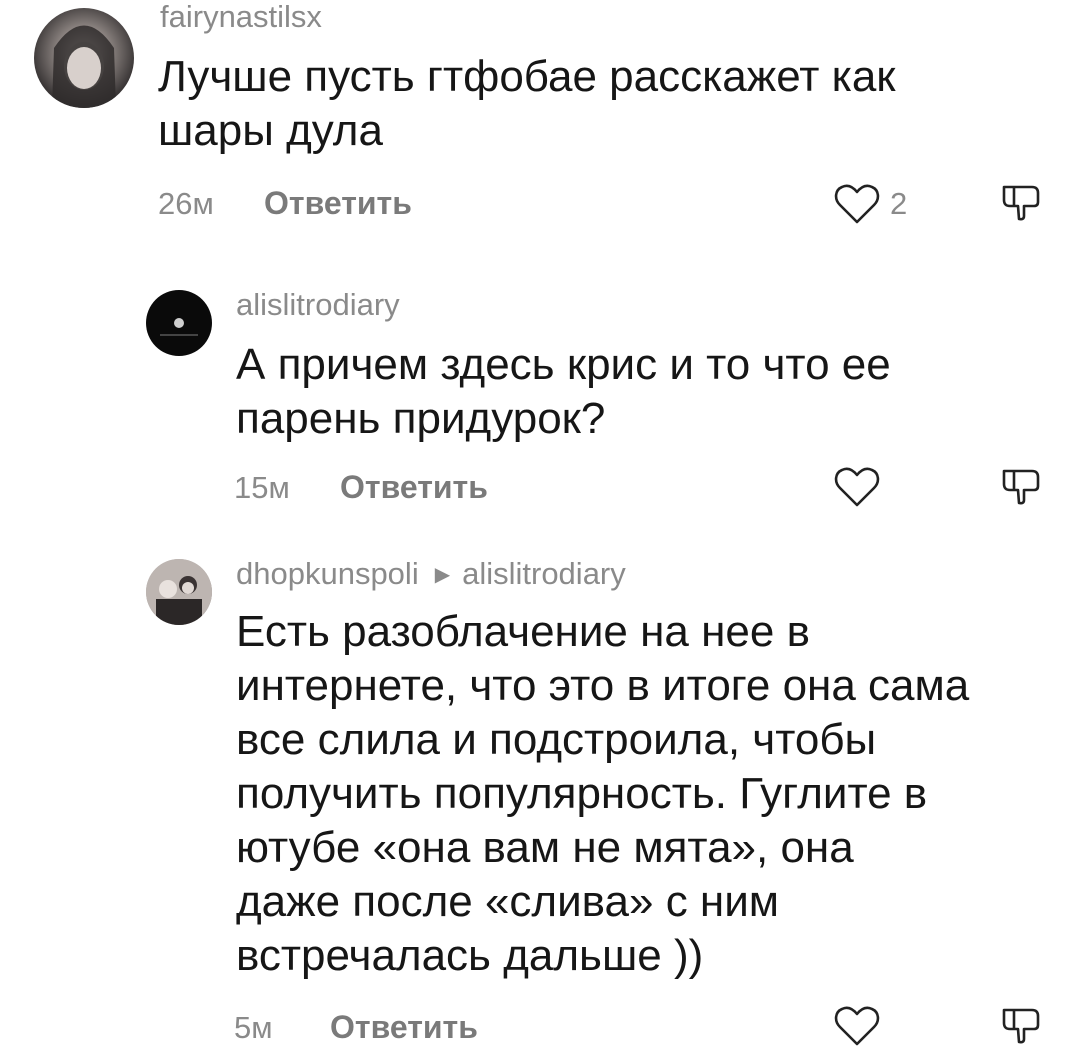  What do you see at coordinates (523, 631) in the screenshot?
I see `comment-line: Есть разоблачение на нее в` at bounding box center [523, 631].